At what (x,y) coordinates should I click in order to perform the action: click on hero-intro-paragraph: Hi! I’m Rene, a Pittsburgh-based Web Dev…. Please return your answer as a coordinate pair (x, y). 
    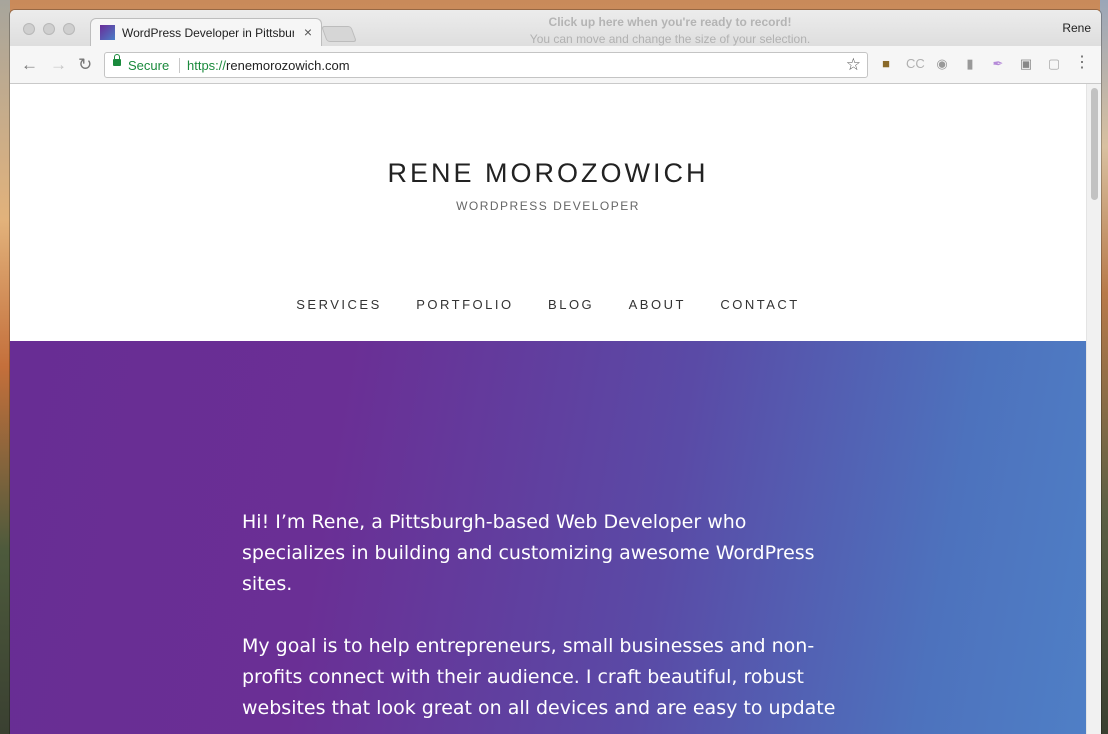
    Looking at the image, I should click on (528, 553).